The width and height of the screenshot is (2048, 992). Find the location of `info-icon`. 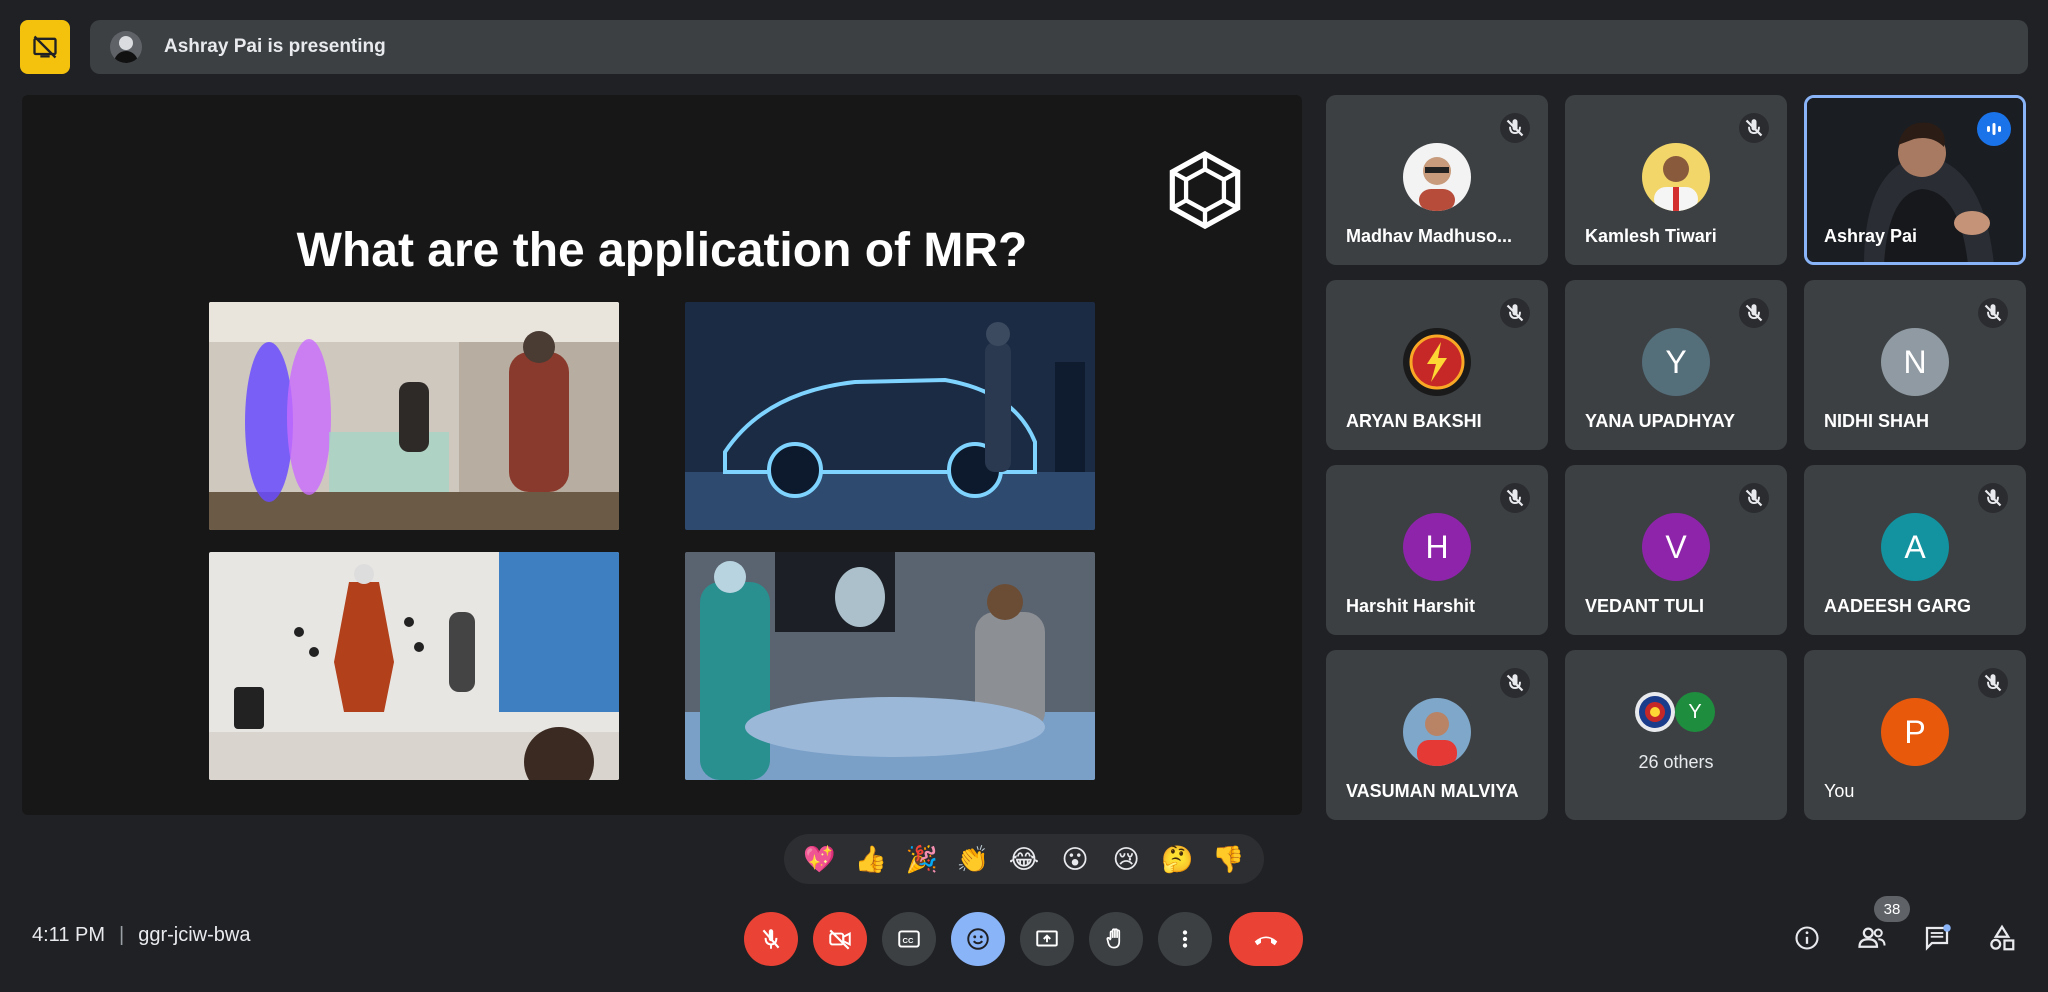

info-icon is located at coordinates (1807, 938).